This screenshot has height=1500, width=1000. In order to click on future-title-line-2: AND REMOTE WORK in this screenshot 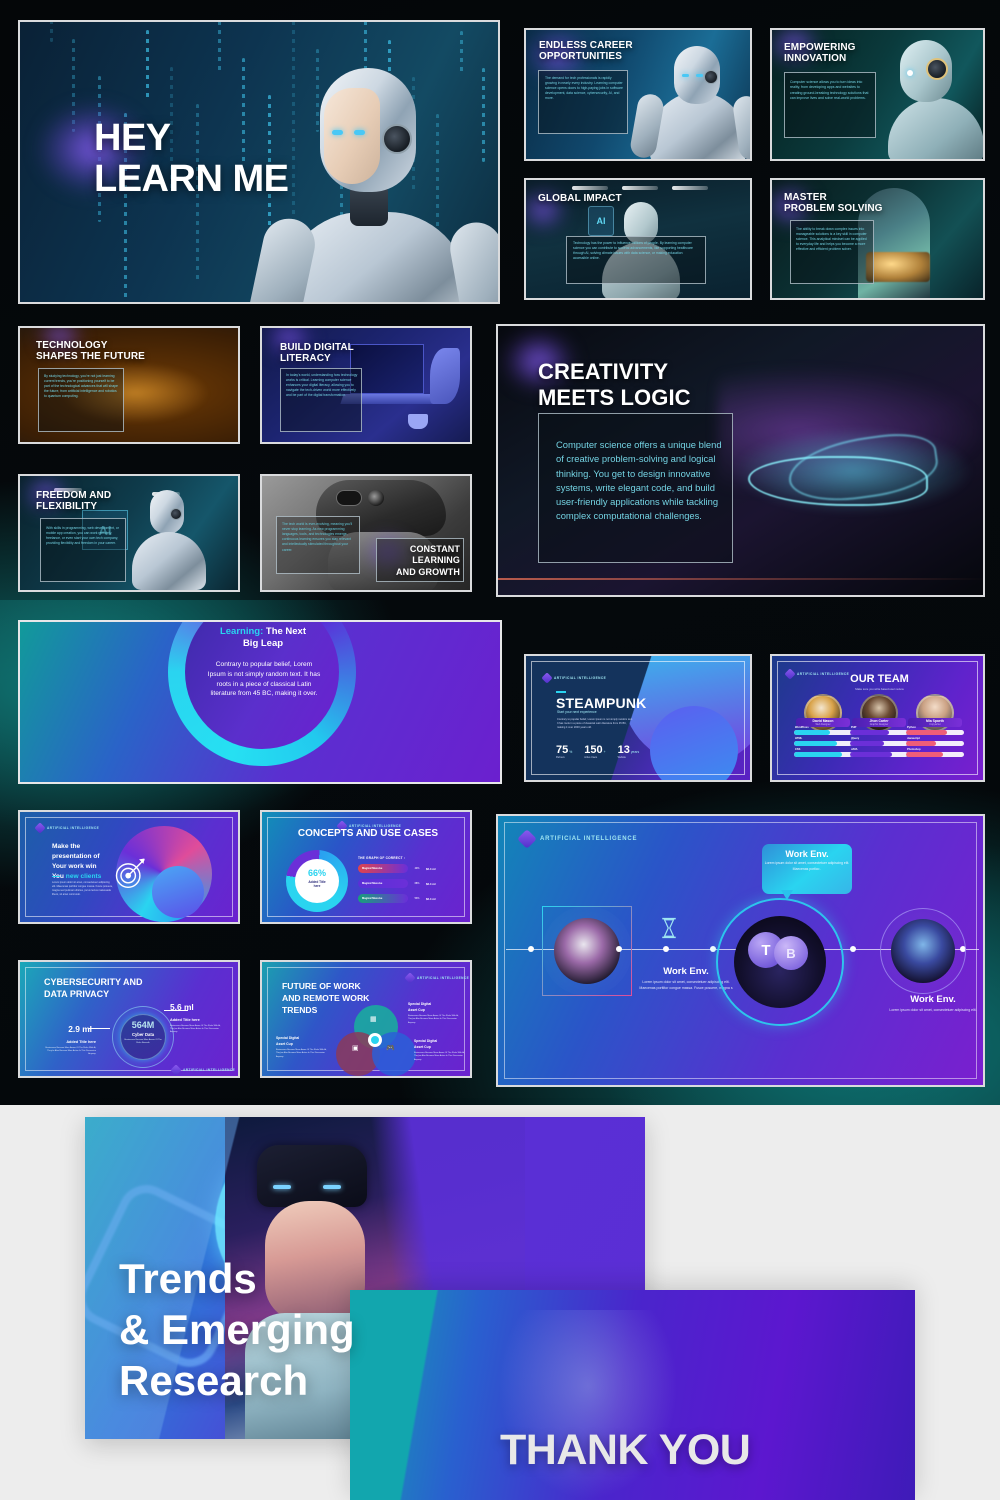, I will do `click(326, 998)`.